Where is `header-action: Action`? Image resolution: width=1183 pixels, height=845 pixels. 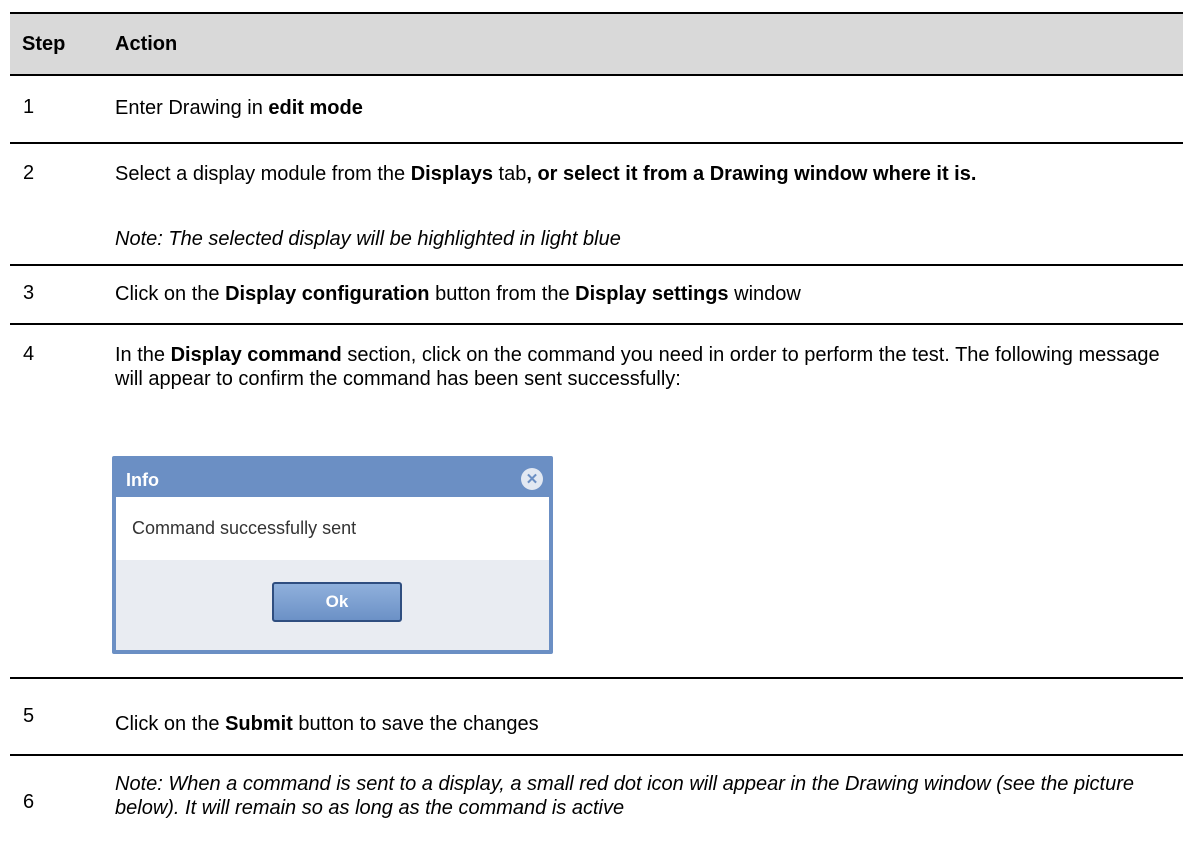 header-action: Action is located at coordinates (146, 43).